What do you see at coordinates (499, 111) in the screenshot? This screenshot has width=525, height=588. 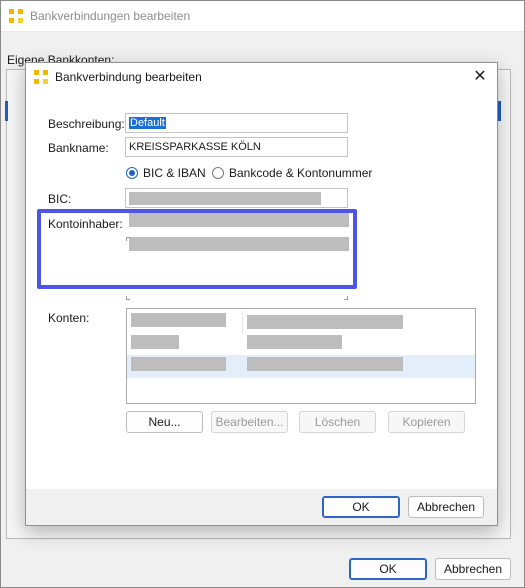 I see `outer-selection-marker-right` at bounding box center [499, 111].